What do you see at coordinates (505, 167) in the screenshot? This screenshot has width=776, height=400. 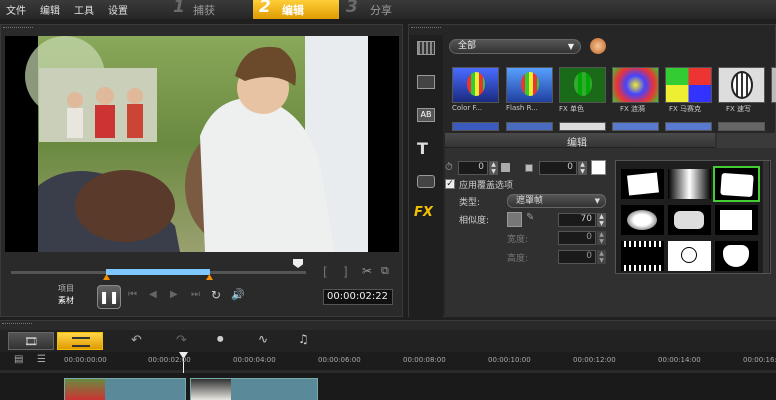 I see `duration-icon-b` at bounding box center [505, 167].